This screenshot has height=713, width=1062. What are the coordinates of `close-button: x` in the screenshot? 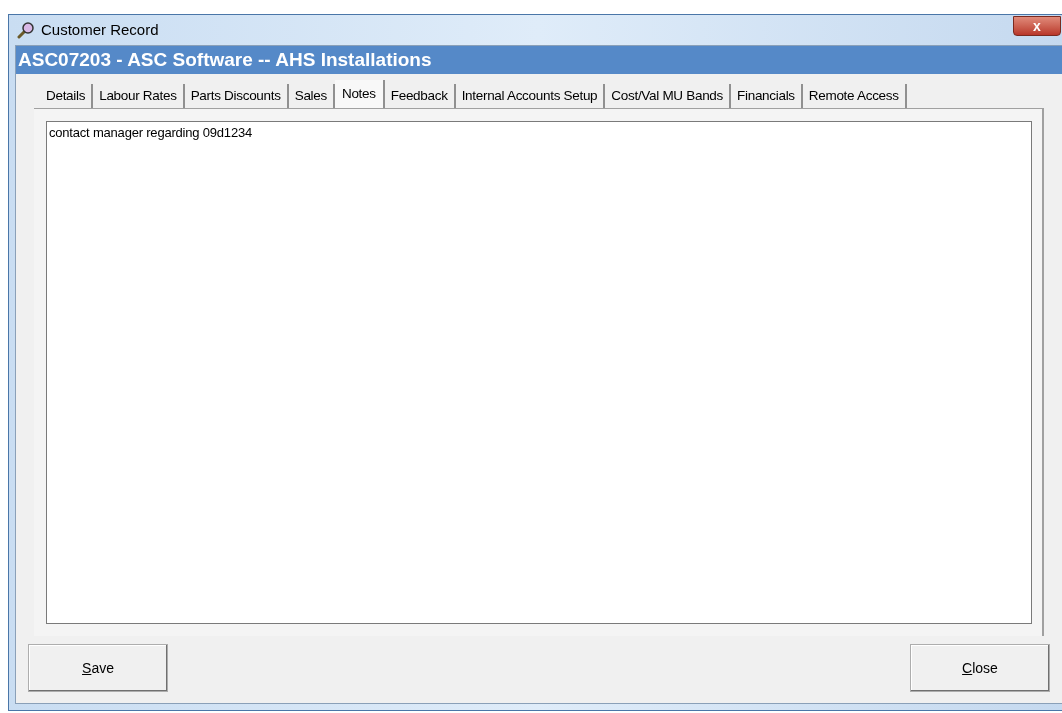 It's located at (1037, 26).